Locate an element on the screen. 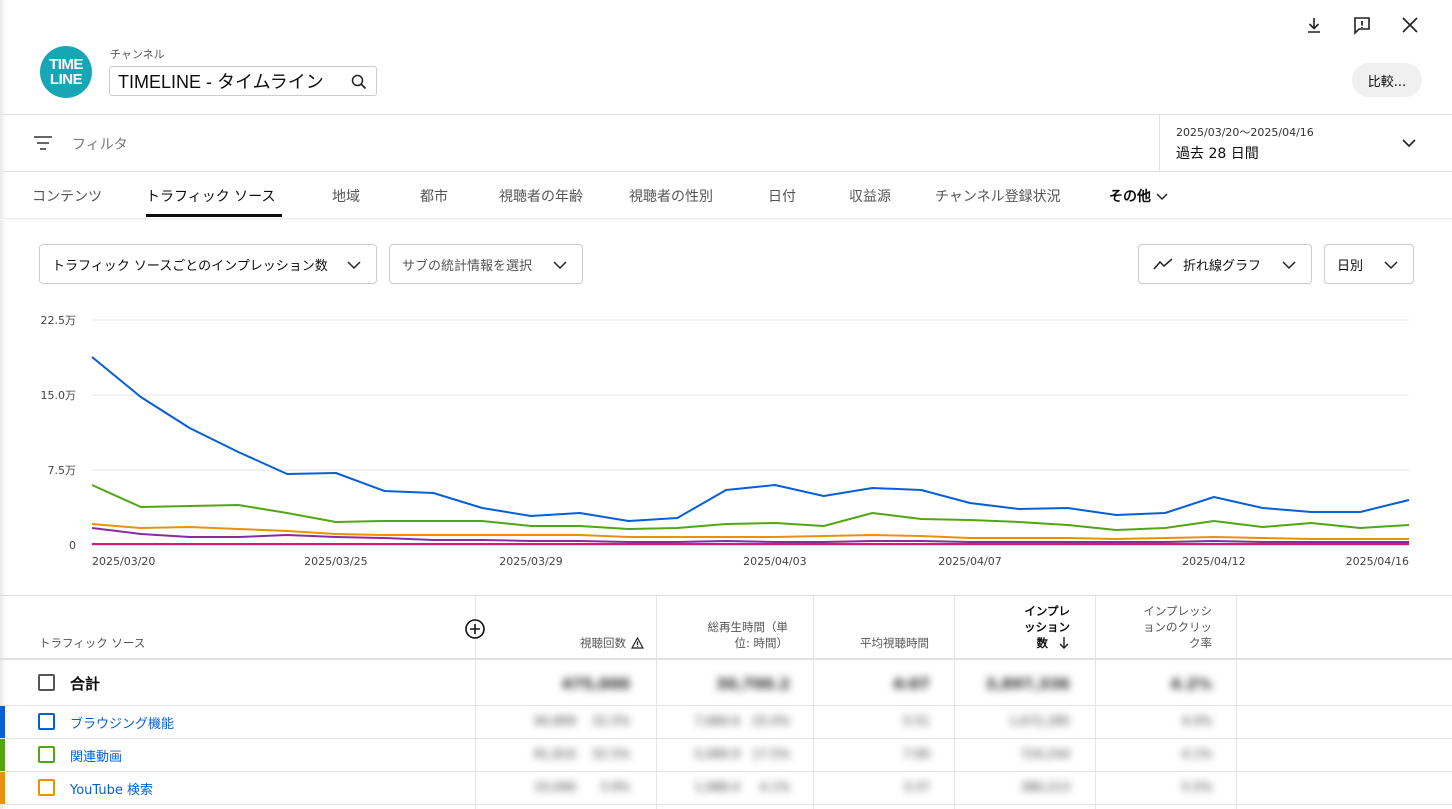  channel-name: TIMELINE - タイムライン is located at coordinates (221, 82).